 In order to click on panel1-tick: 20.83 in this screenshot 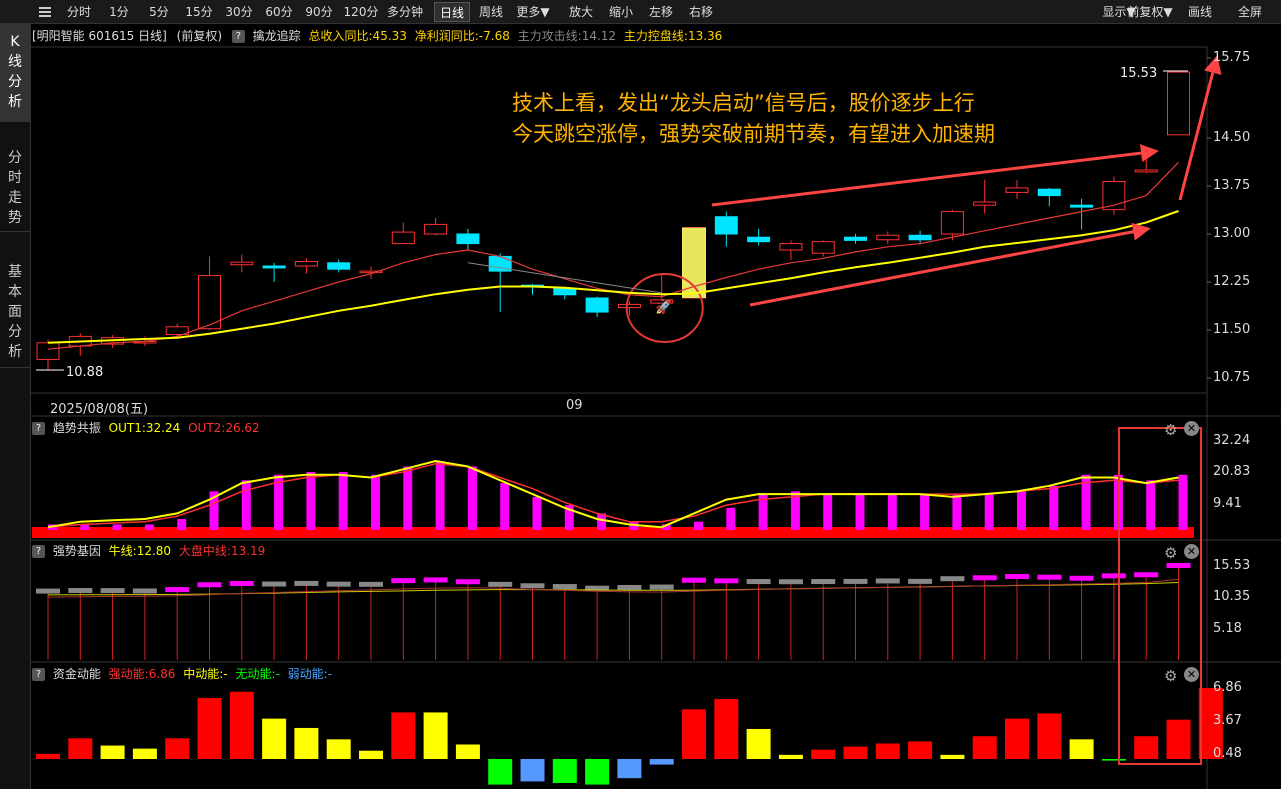, I will do `click(1232, 472)`.